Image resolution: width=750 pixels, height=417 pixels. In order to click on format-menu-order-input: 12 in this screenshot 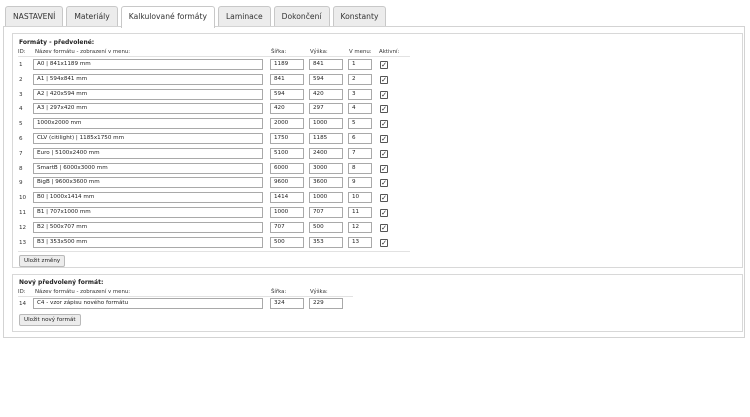, I will do `click(360, 227)`.